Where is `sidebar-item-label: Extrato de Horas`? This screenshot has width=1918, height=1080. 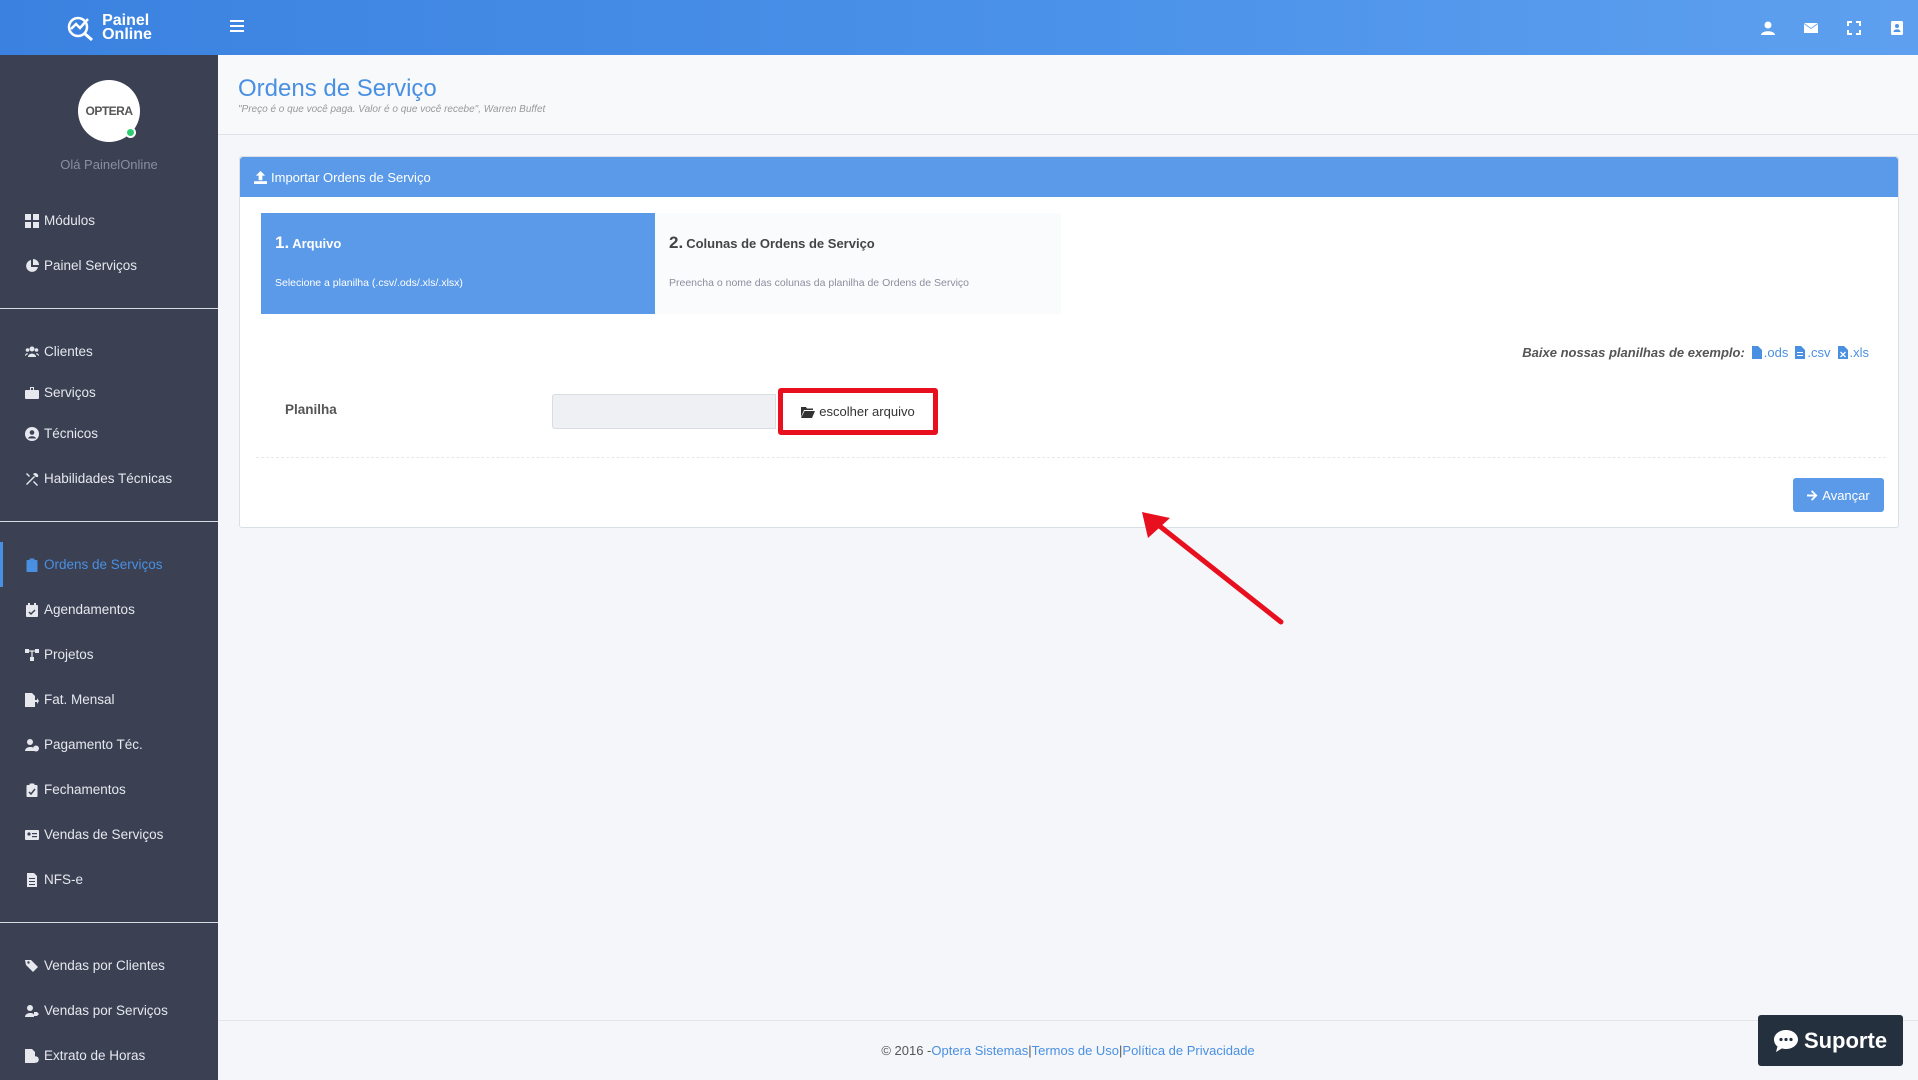 sidebar-item-label: Extrato de Horas is located at coordinates (95, 1055).